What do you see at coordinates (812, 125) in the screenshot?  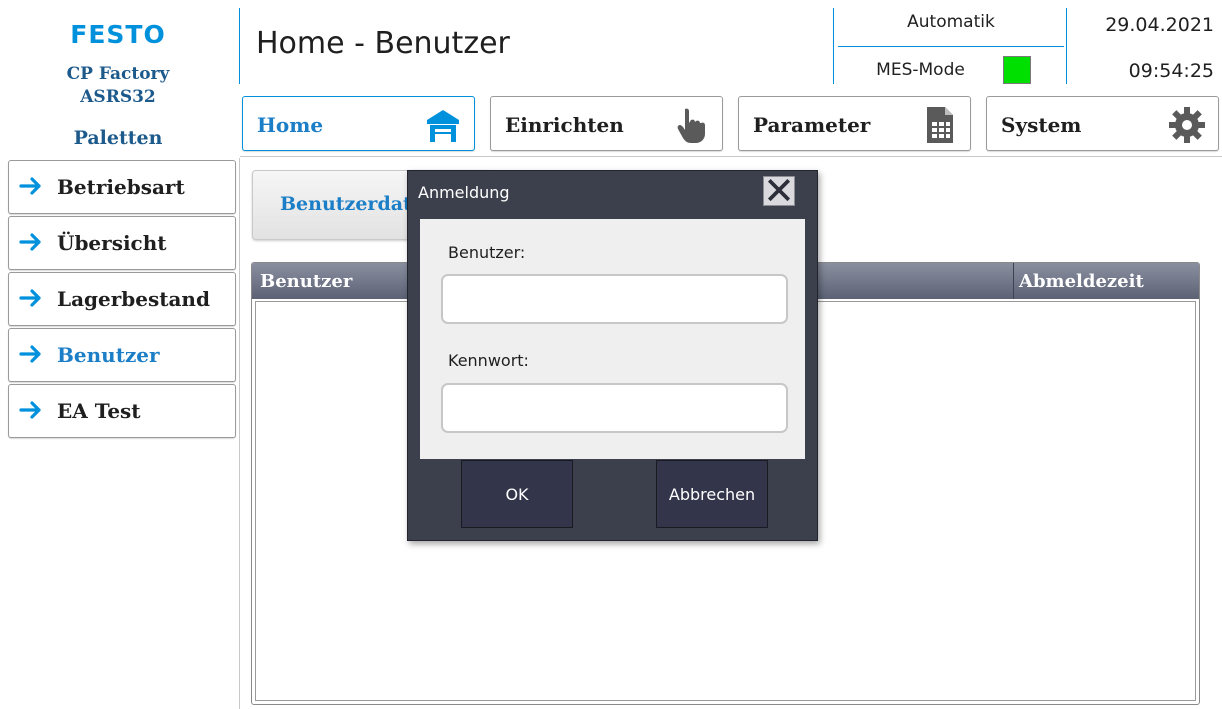 I see `nav-parameter-label: Parameter` at bounding box center [812, 125].